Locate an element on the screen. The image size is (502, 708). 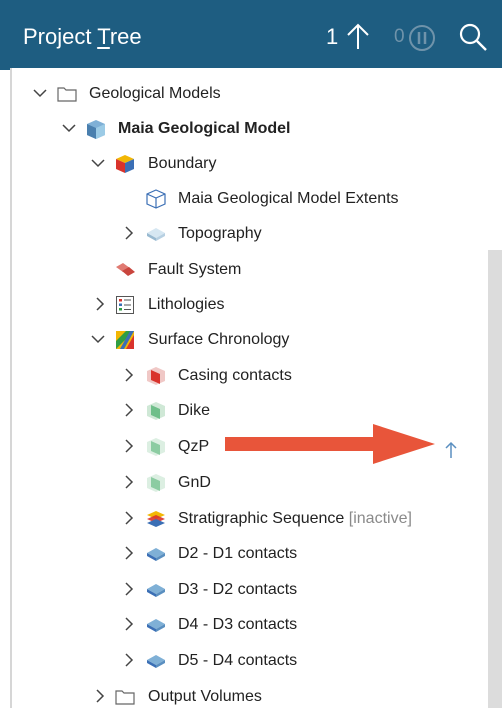
fault-system-icon is located at coordinates (125, 269).